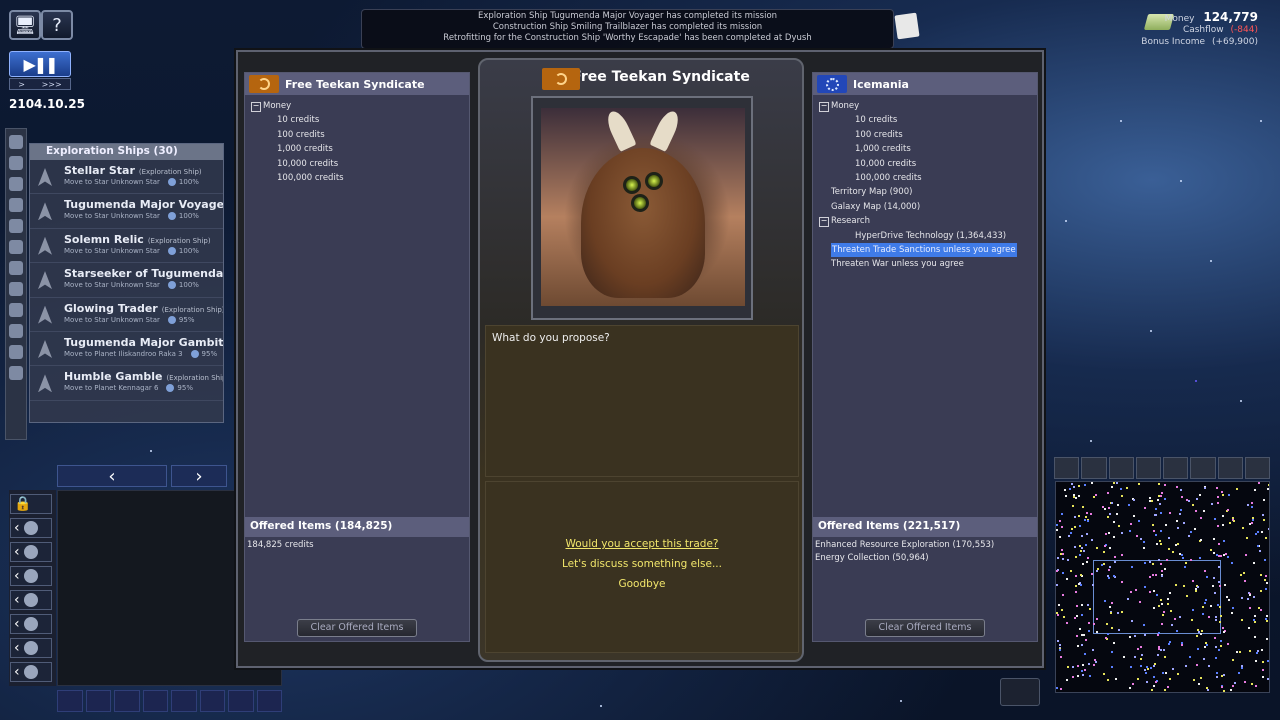 The width and height of the screenshot is (1280, 720). I want to click on computer-icon: 🖥, so click(25, 25).